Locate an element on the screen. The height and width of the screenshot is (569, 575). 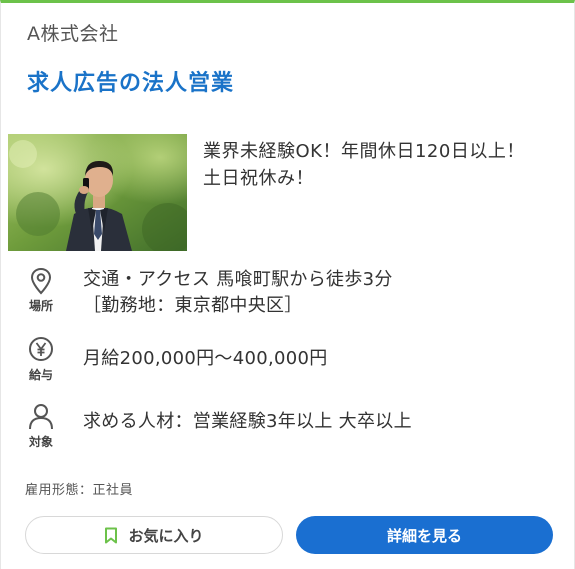
catch-copy-line1: 業界未経験OK！年間休日120日以上！ is located at coordinates (364, 151).